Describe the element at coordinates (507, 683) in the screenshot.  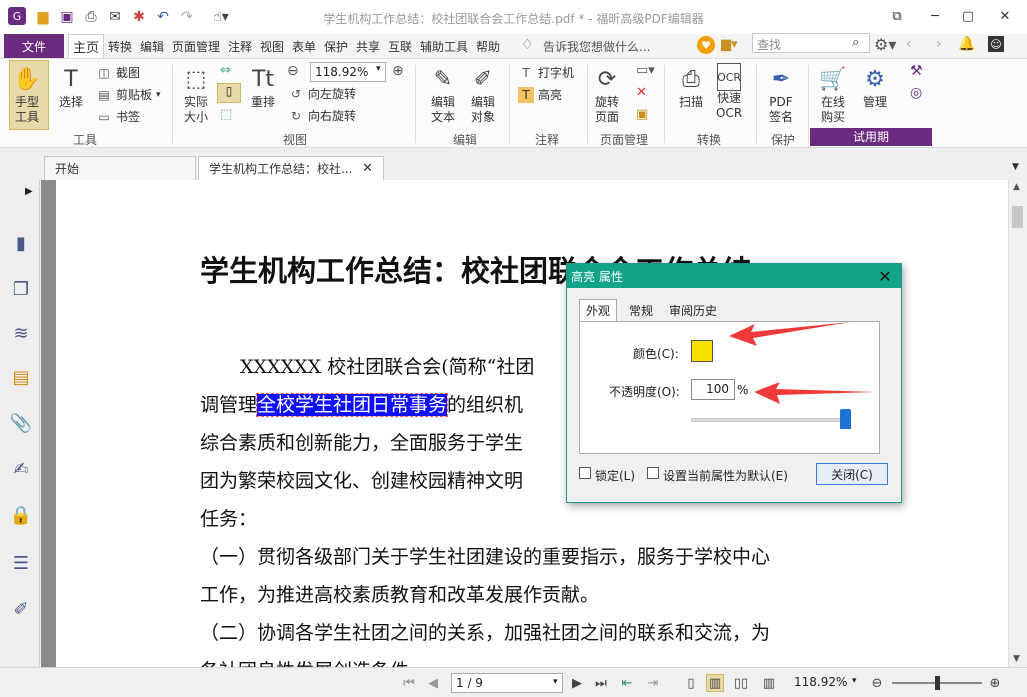
I see `page-number-input: 1 / 9` at that location.